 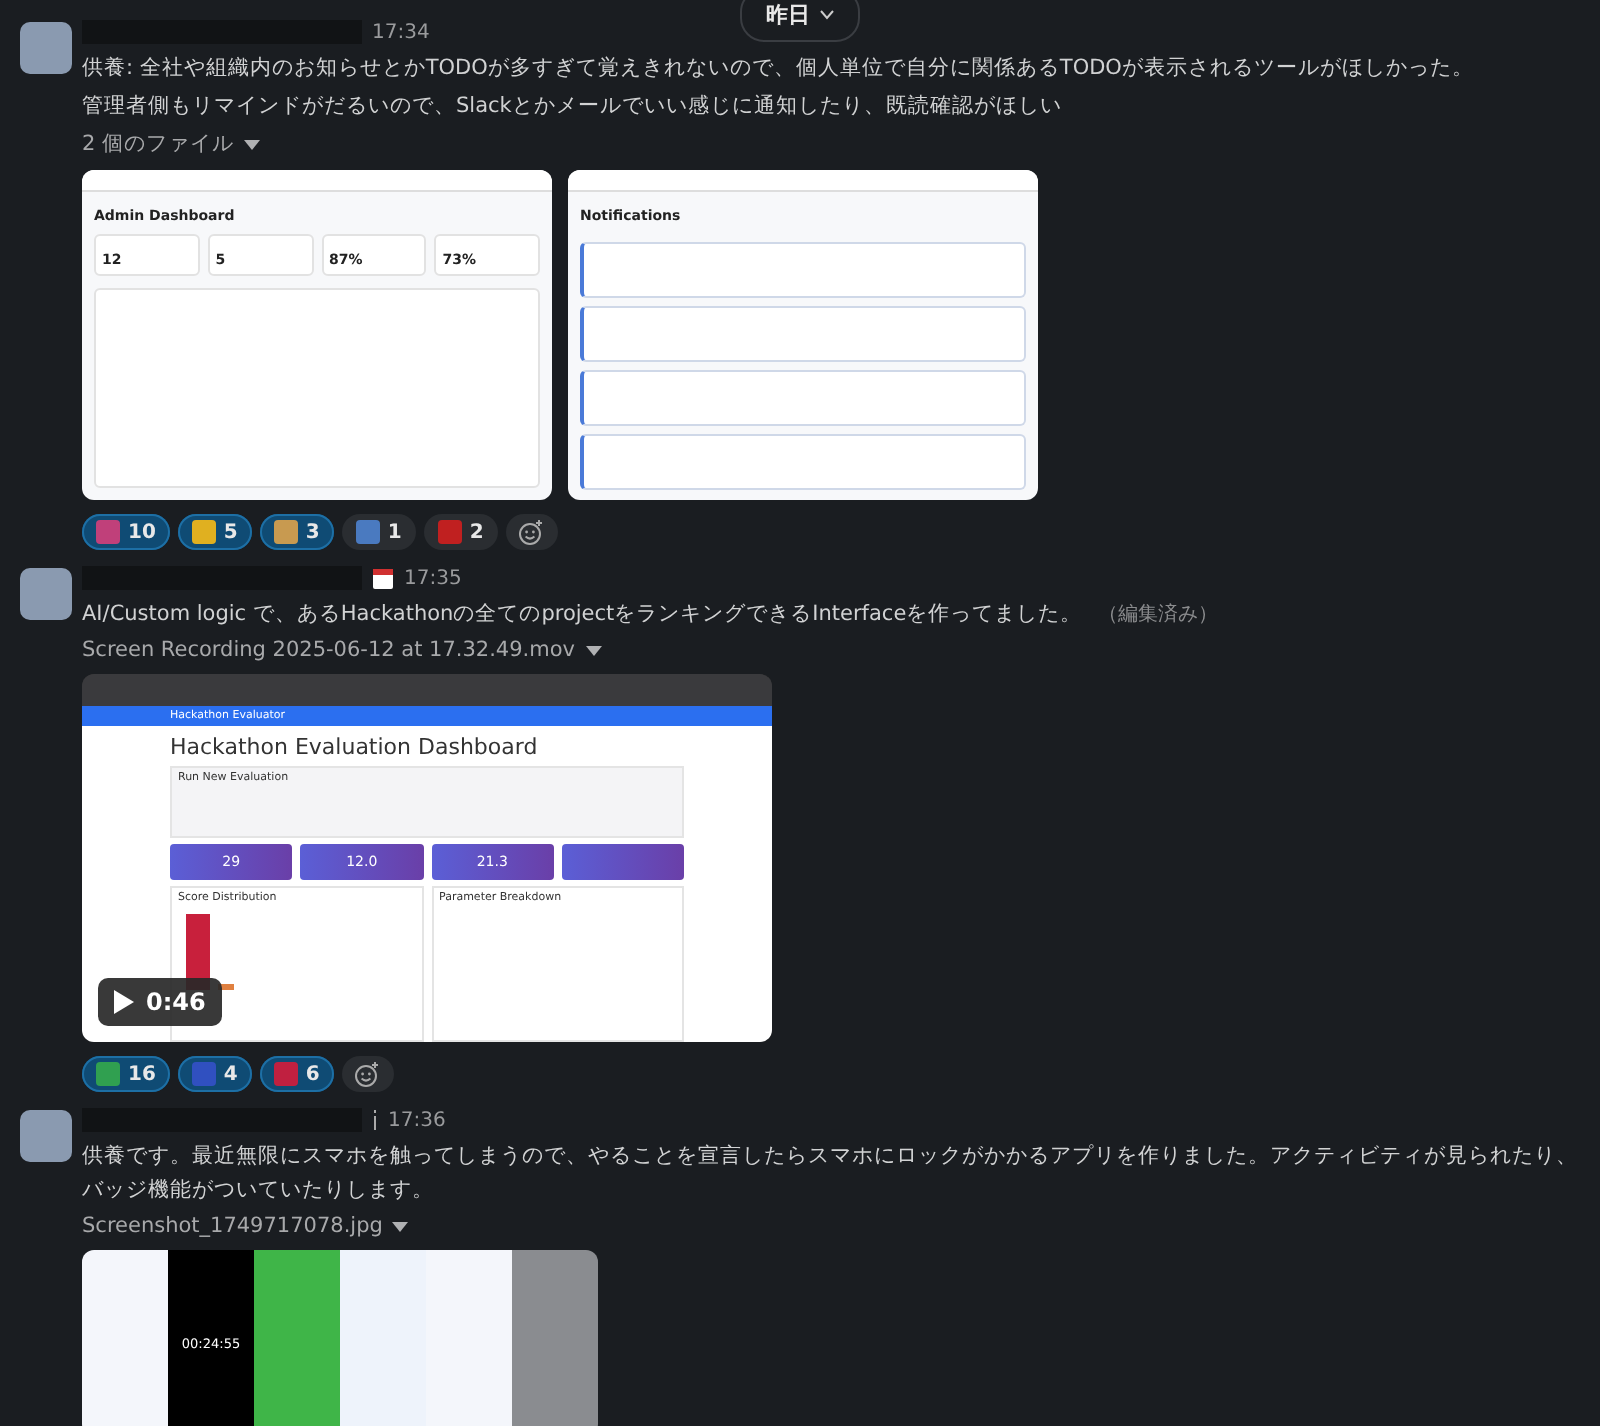 I want to click on reaction-pill: 2, so click(x=460, y=532).